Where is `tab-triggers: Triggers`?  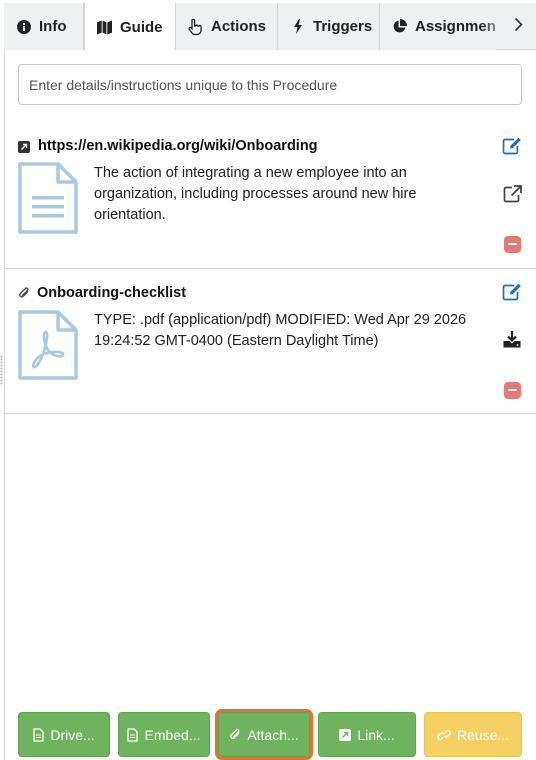
tab-triggers: Triggers is located at coordinates (329, 26).